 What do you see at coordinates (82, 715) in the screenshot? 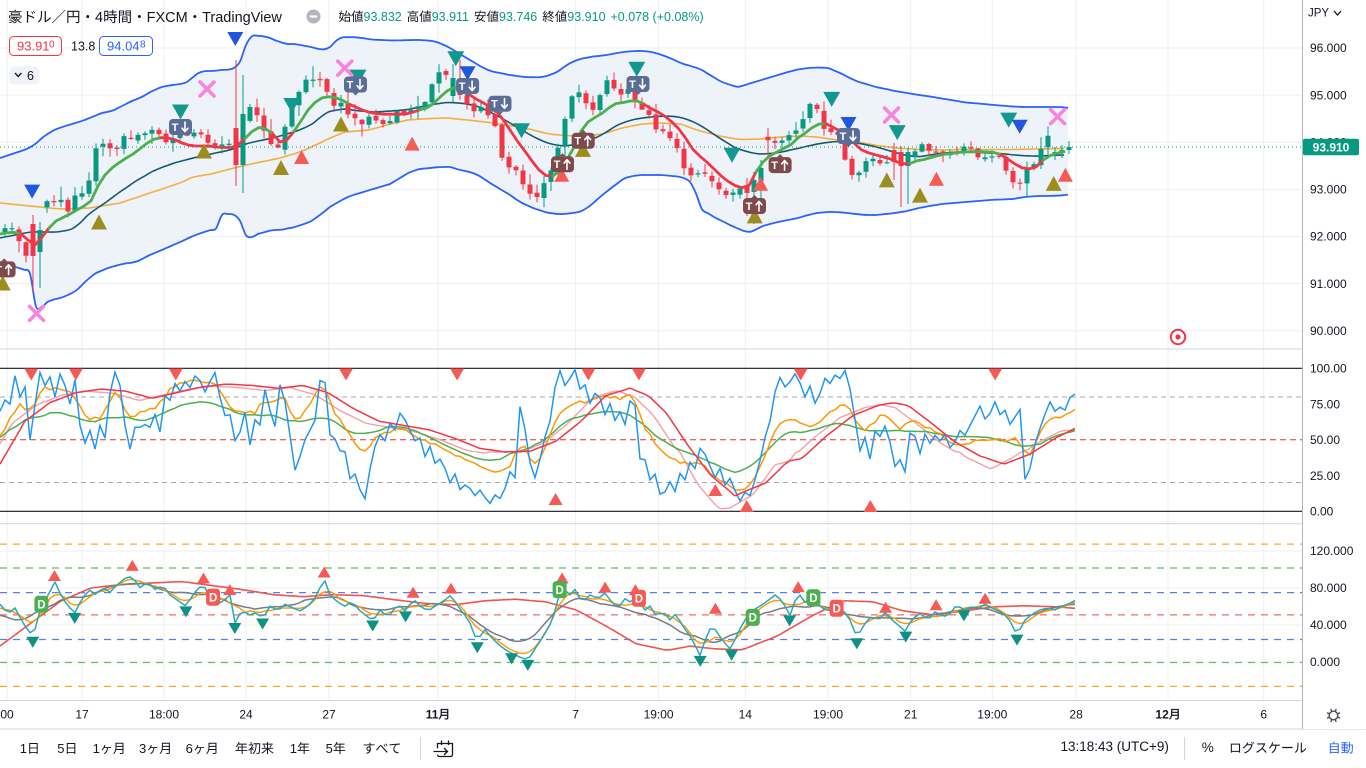
I see `svg-text: 17` at bounding box center [82, 715].